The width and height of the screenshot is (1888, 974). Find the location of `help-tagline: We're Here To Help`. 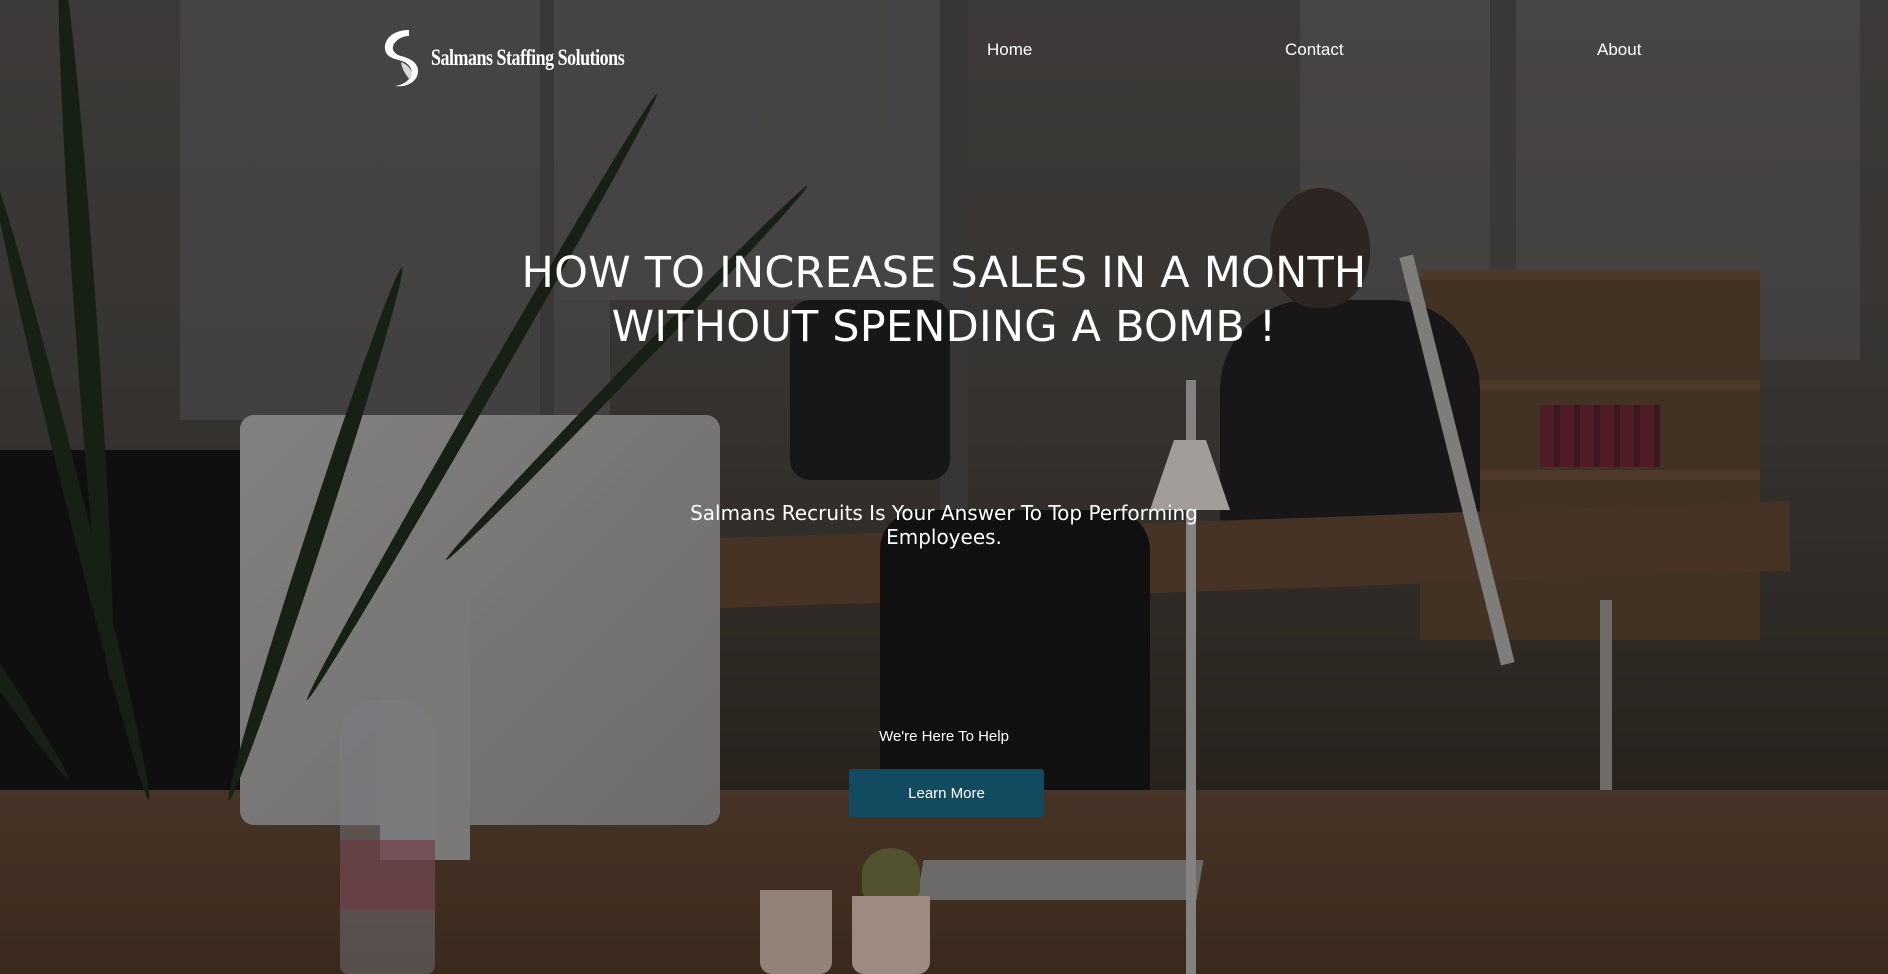

help-tagline: We're Here To Help is located at coordinates (944, 736).